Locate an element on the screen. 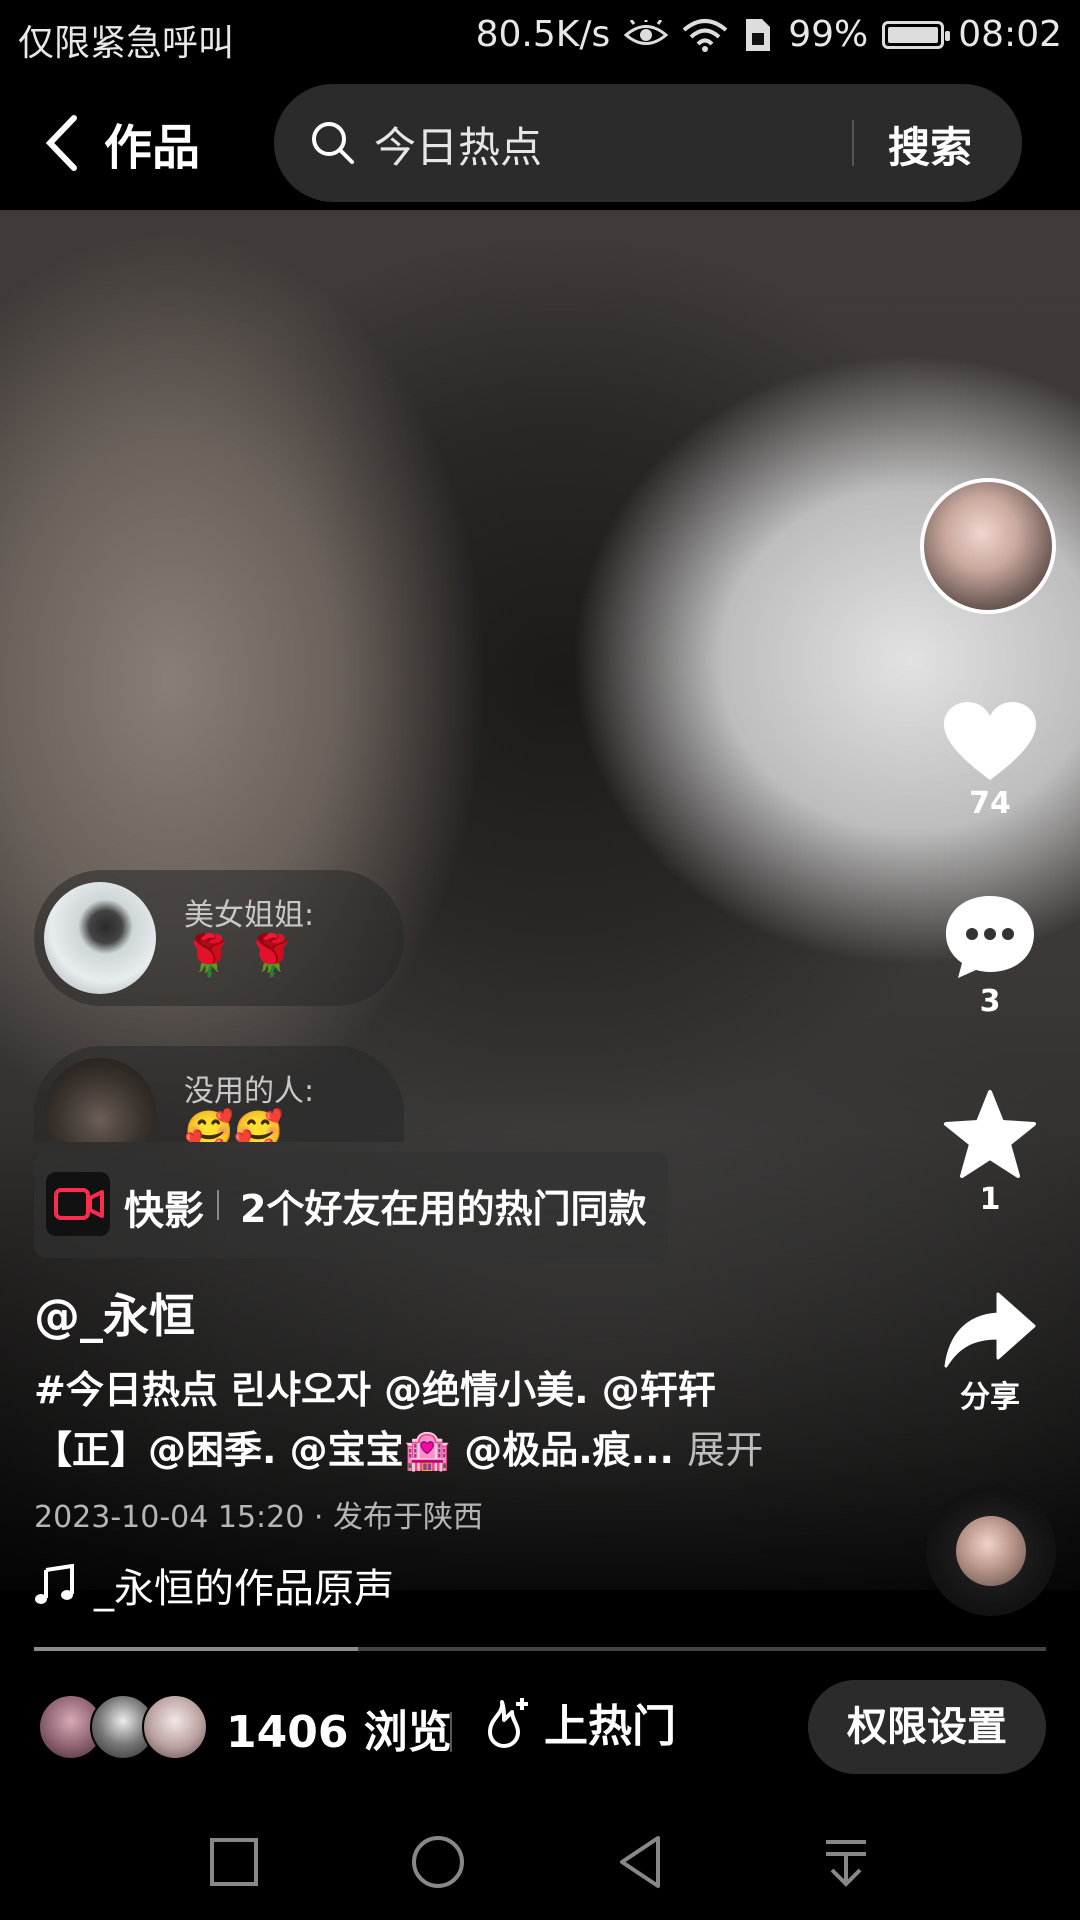  flame-plus-icon is located at coordinates (508, 1723).